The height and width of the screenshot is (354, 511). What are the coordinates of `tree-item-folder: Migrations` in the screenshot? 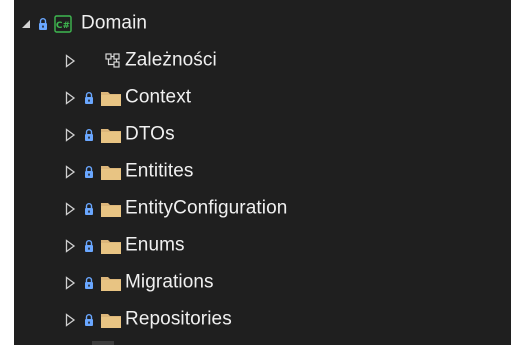 It's located at (262, 282).